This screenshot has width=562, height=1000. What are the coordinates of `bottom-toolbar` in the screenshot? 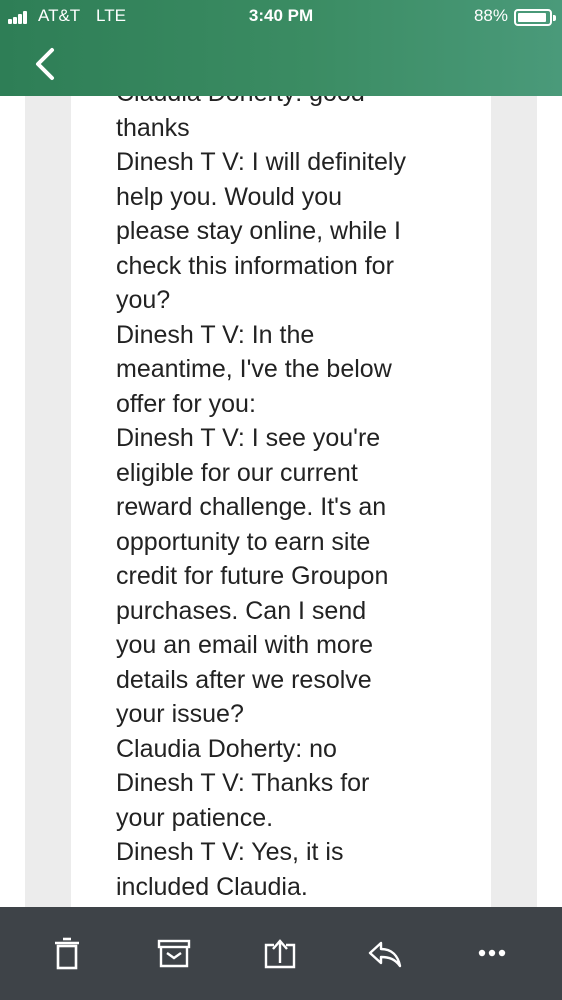 It's located at (281, 953).